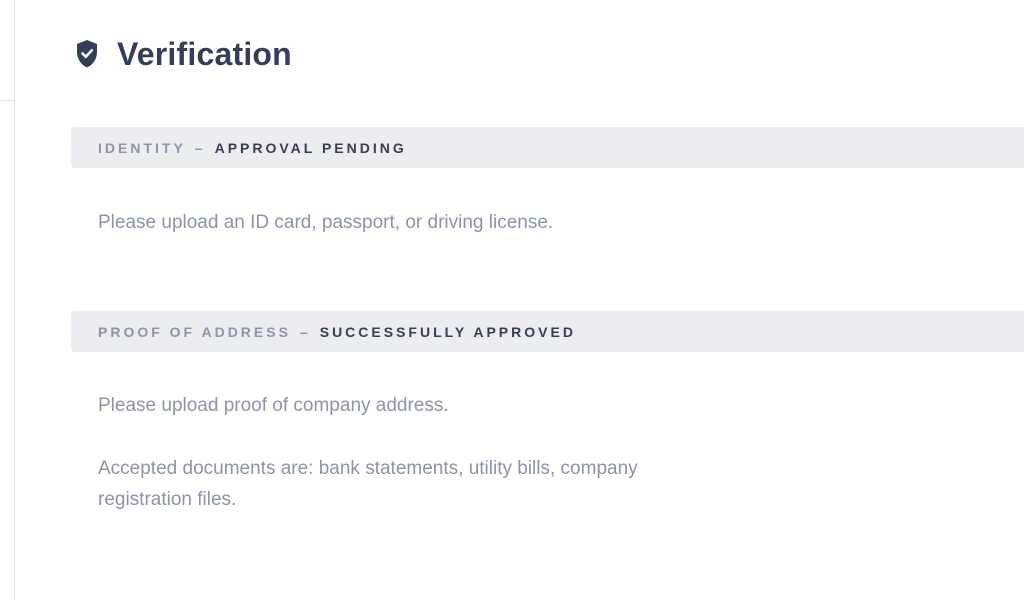 The image size is (1024, 600). What do you see at coordinates (7, 300) in the screenshot?
I see `left-sidebar-edge` at bounding box center [7, 300].